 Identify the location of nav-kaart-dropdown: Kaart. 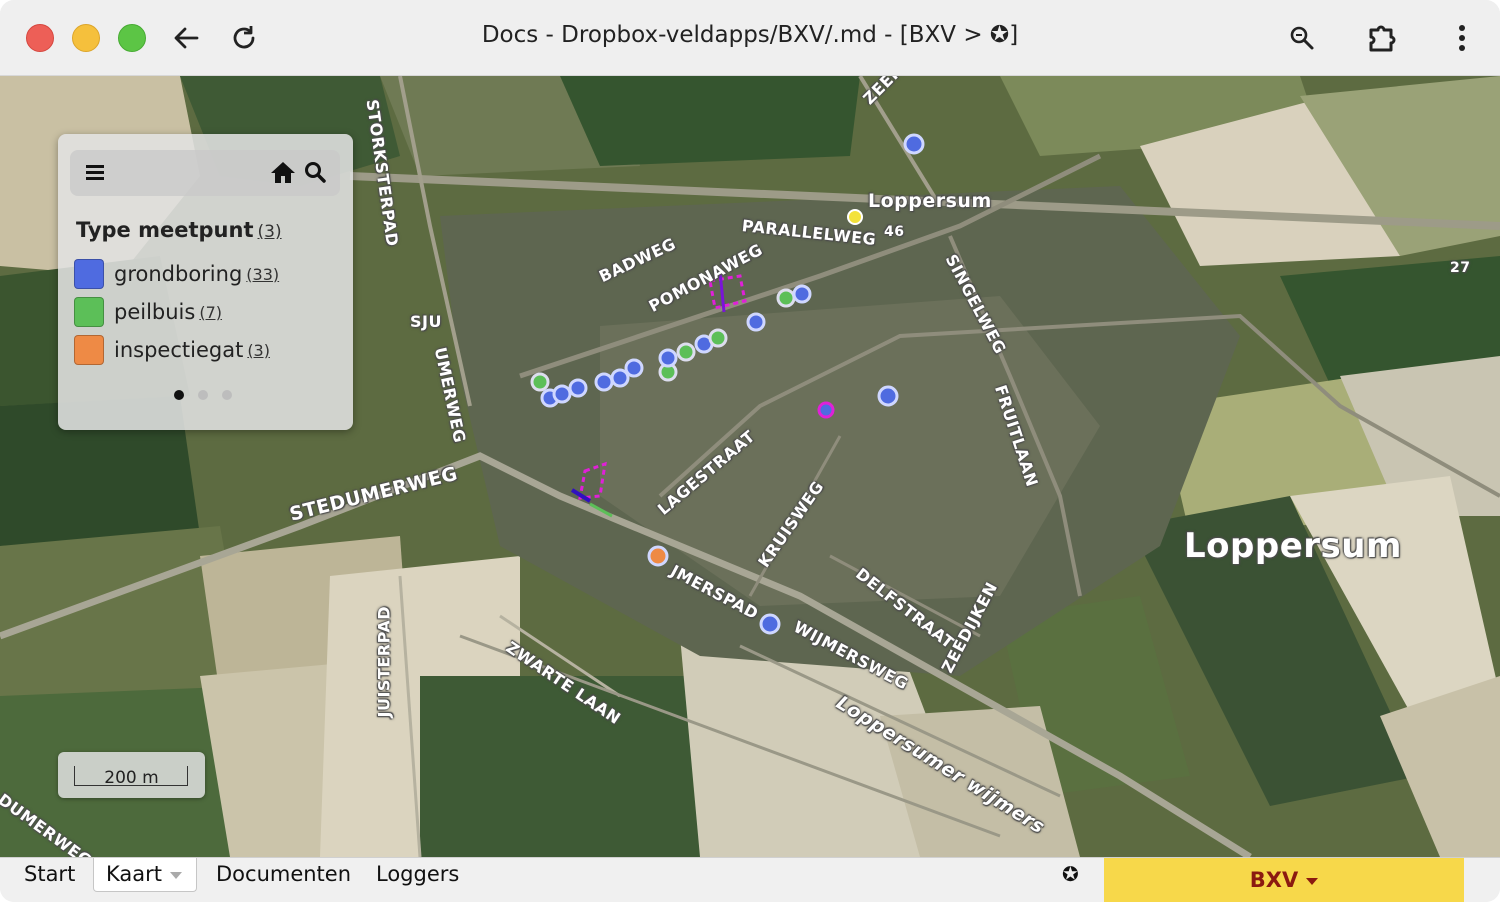
(145, 875).